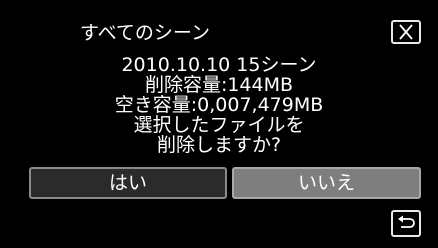  I want to click on return-arrow-icon, so click(406, 221).